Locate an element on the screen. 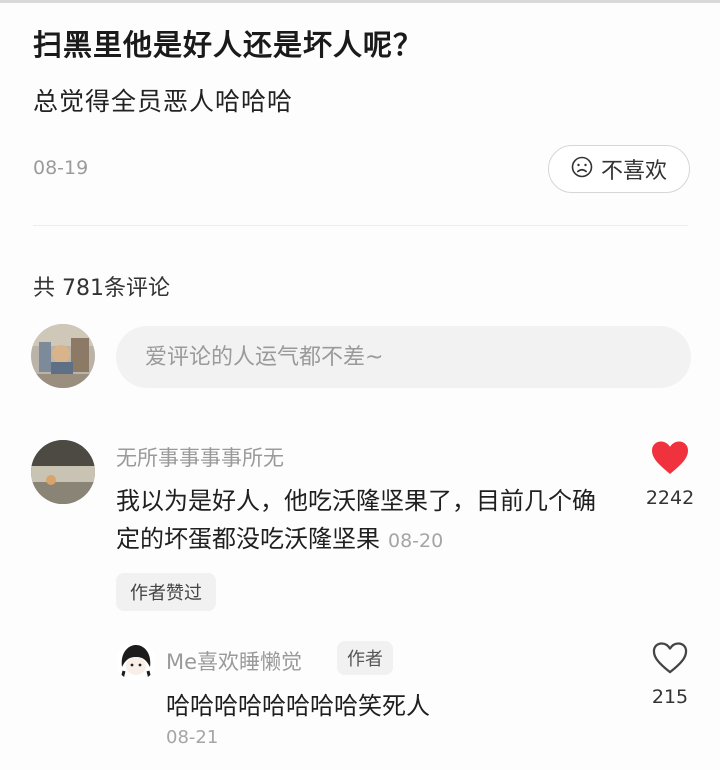  post-body: 总觉得全员恶人哈哈哈 is located at coordinates (163, 101).